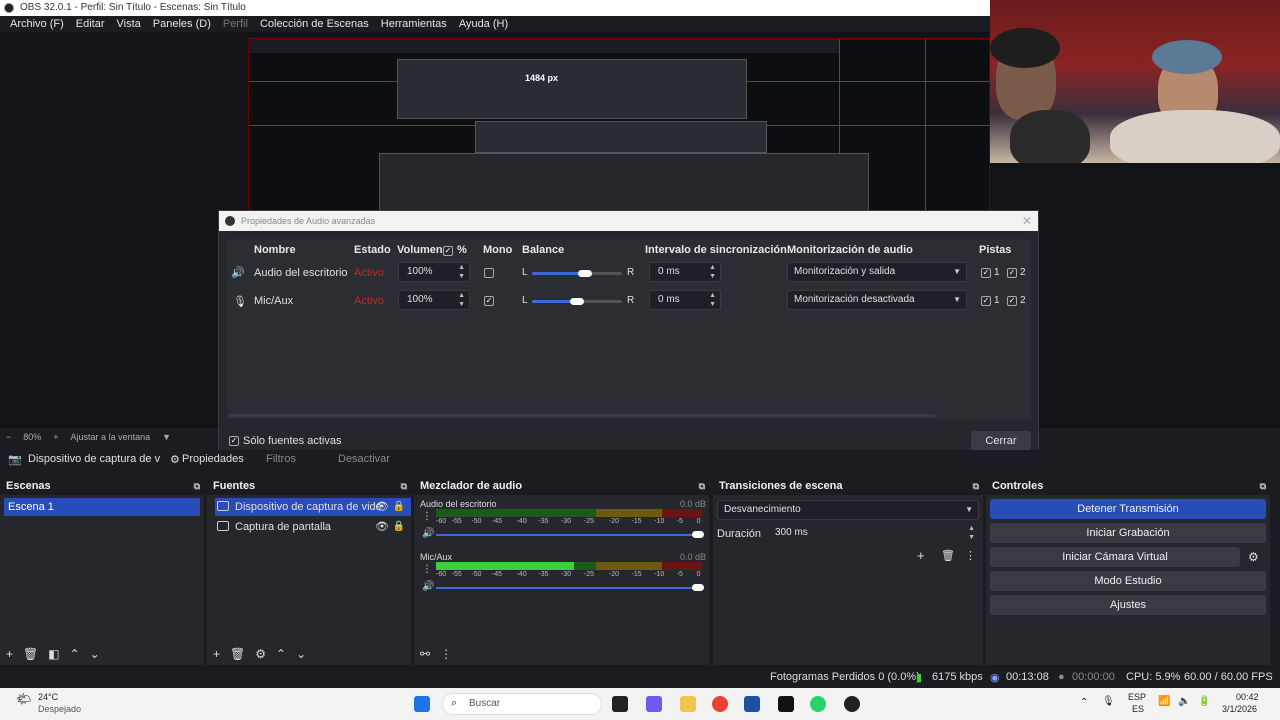  What do you see at coordinates (414, 24) in the screenshot?
I see `menu-tools: Herramientas` at bounding box center [414, 24].